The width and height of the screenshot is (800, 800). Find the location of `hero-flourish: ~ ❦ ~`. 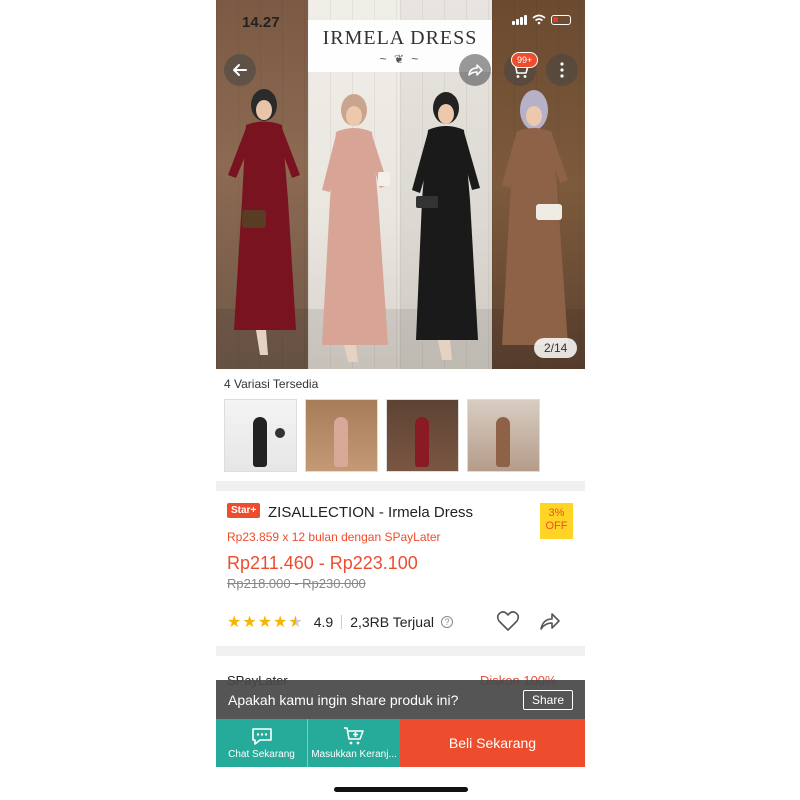

hero-flourish: ~ ❦ ~ is located at coordinates (400, 58).